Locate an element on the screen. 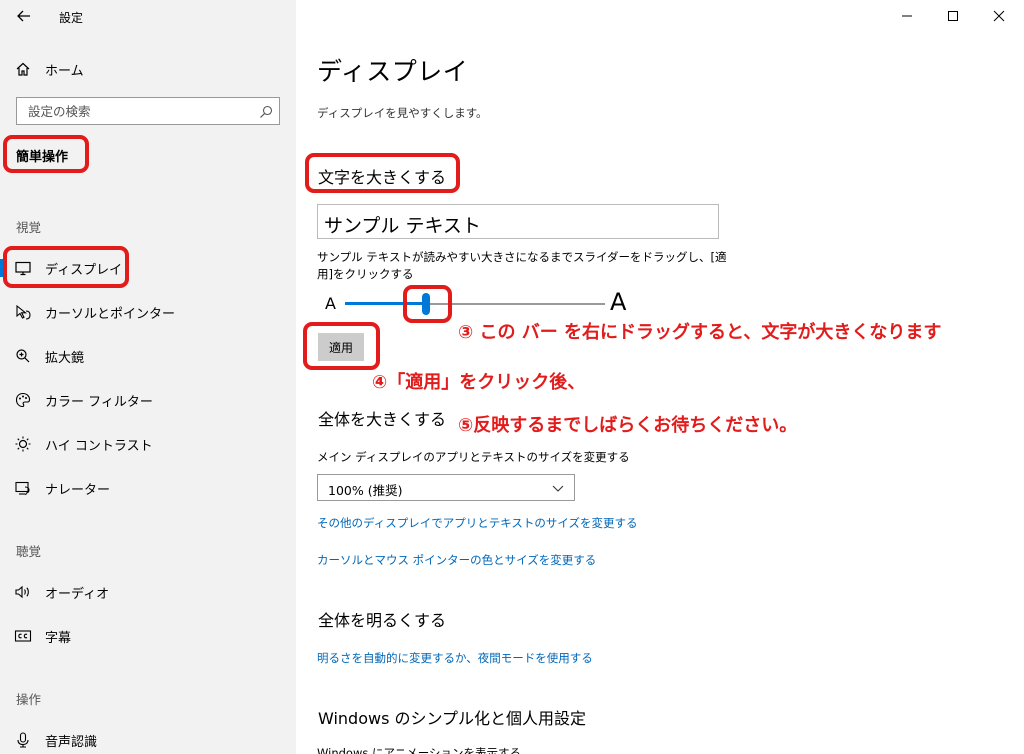 This screenshot has width=1024, height=754. speaker-icon is located at coordinates (23, 592).